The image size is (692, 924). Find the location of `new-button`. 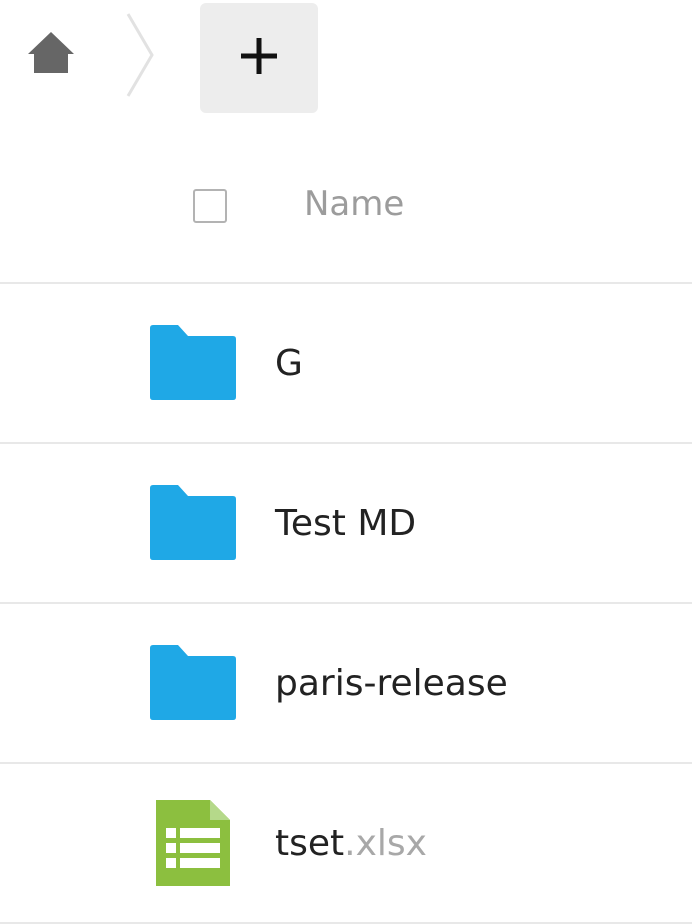

new-button is located at coordinates (259, 58).